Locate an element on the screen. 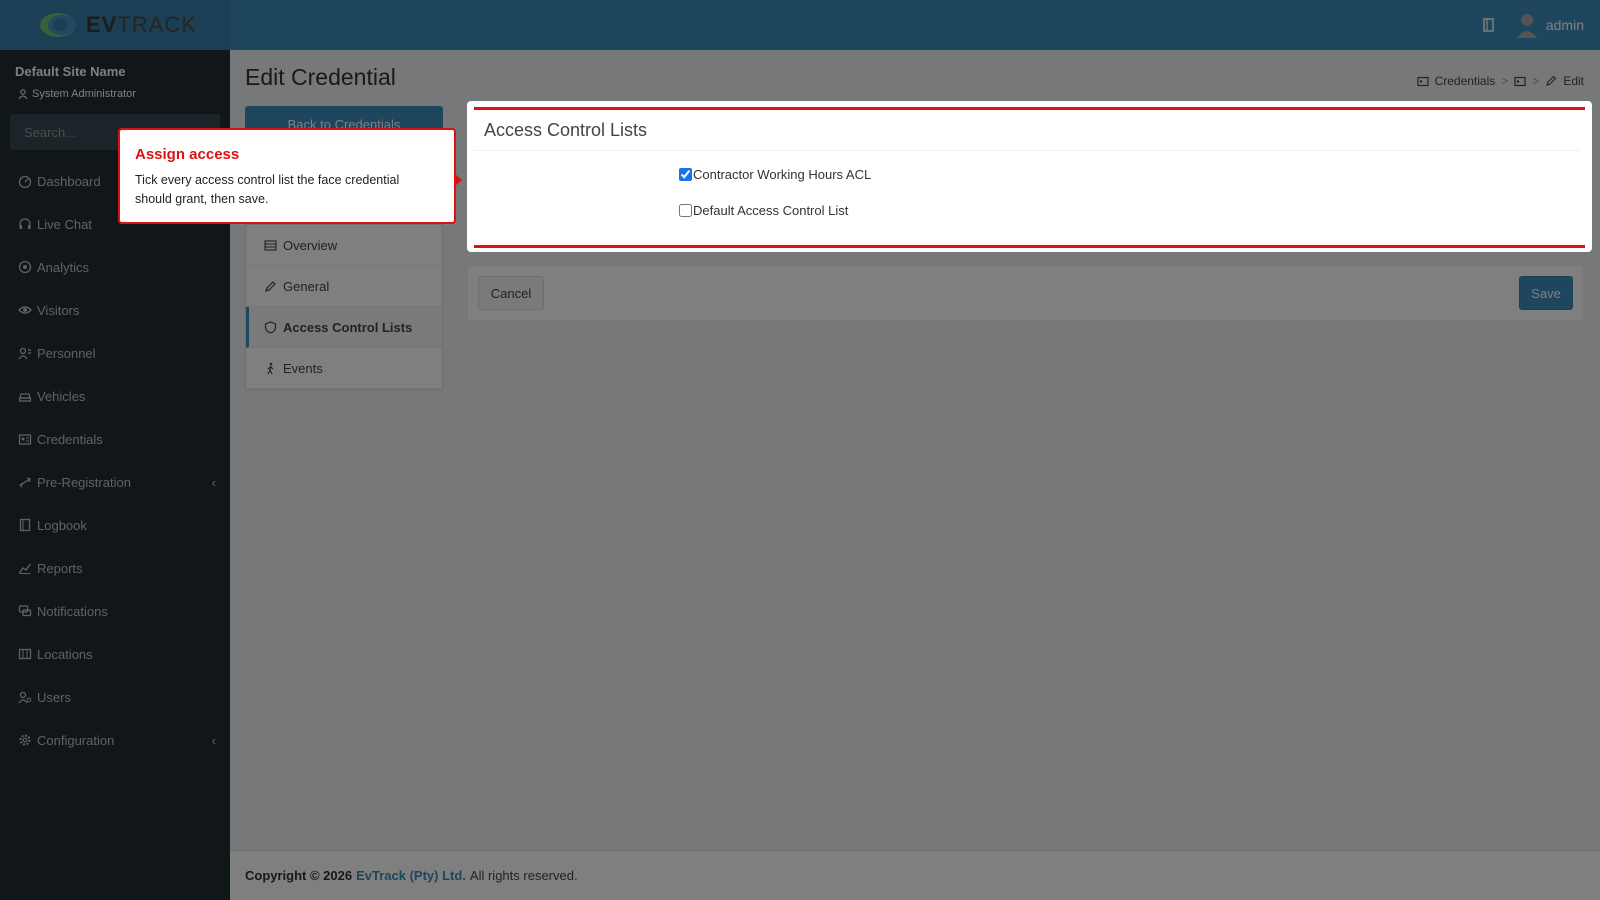 The height and width of the screenshot is (900, 1600). acl-panel-title: Access Control Lists is located at coordinates (566, 130).